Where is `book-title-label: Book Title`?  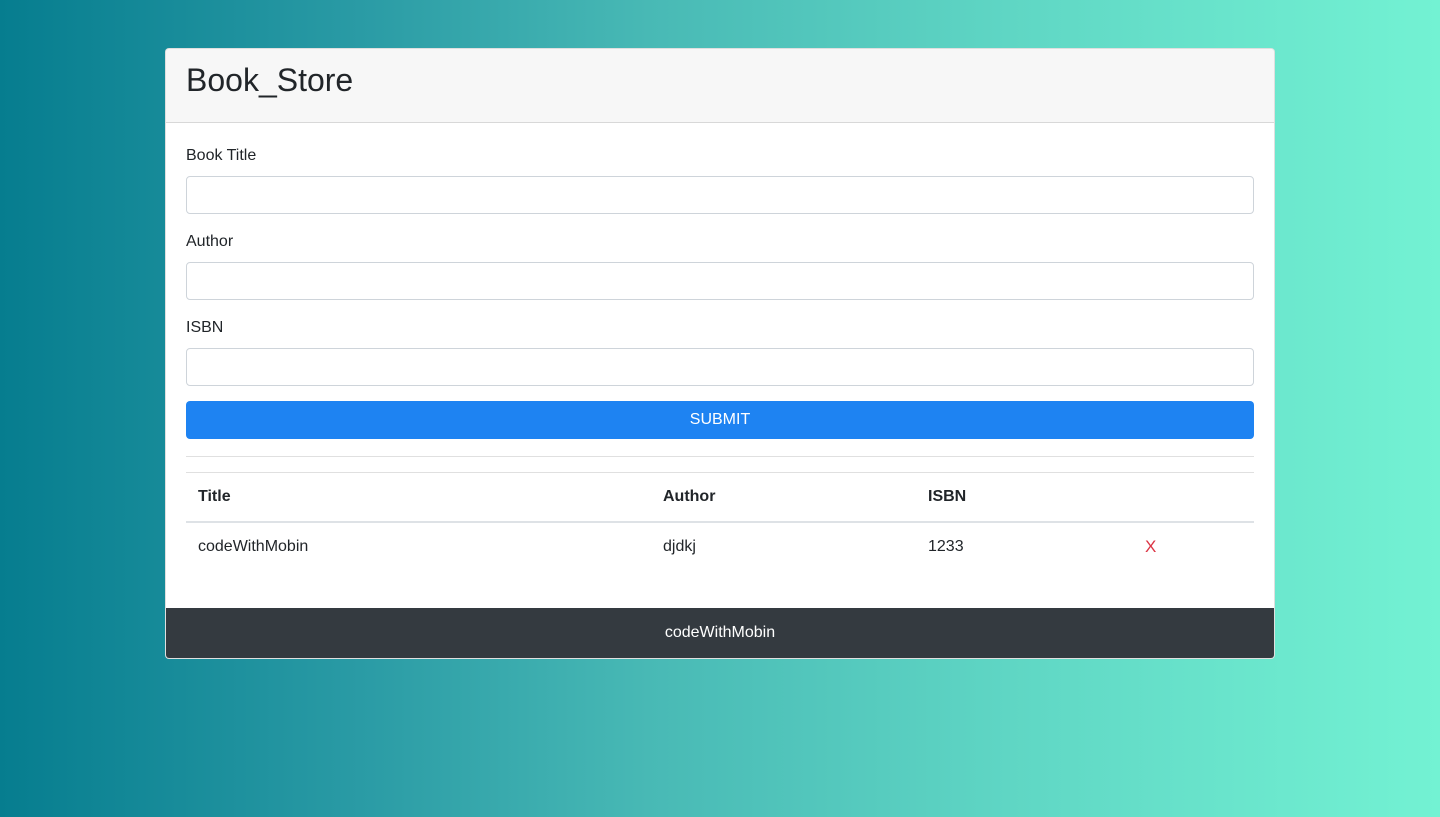
book-title-label: Book Title is located at coordinates (221, 155).